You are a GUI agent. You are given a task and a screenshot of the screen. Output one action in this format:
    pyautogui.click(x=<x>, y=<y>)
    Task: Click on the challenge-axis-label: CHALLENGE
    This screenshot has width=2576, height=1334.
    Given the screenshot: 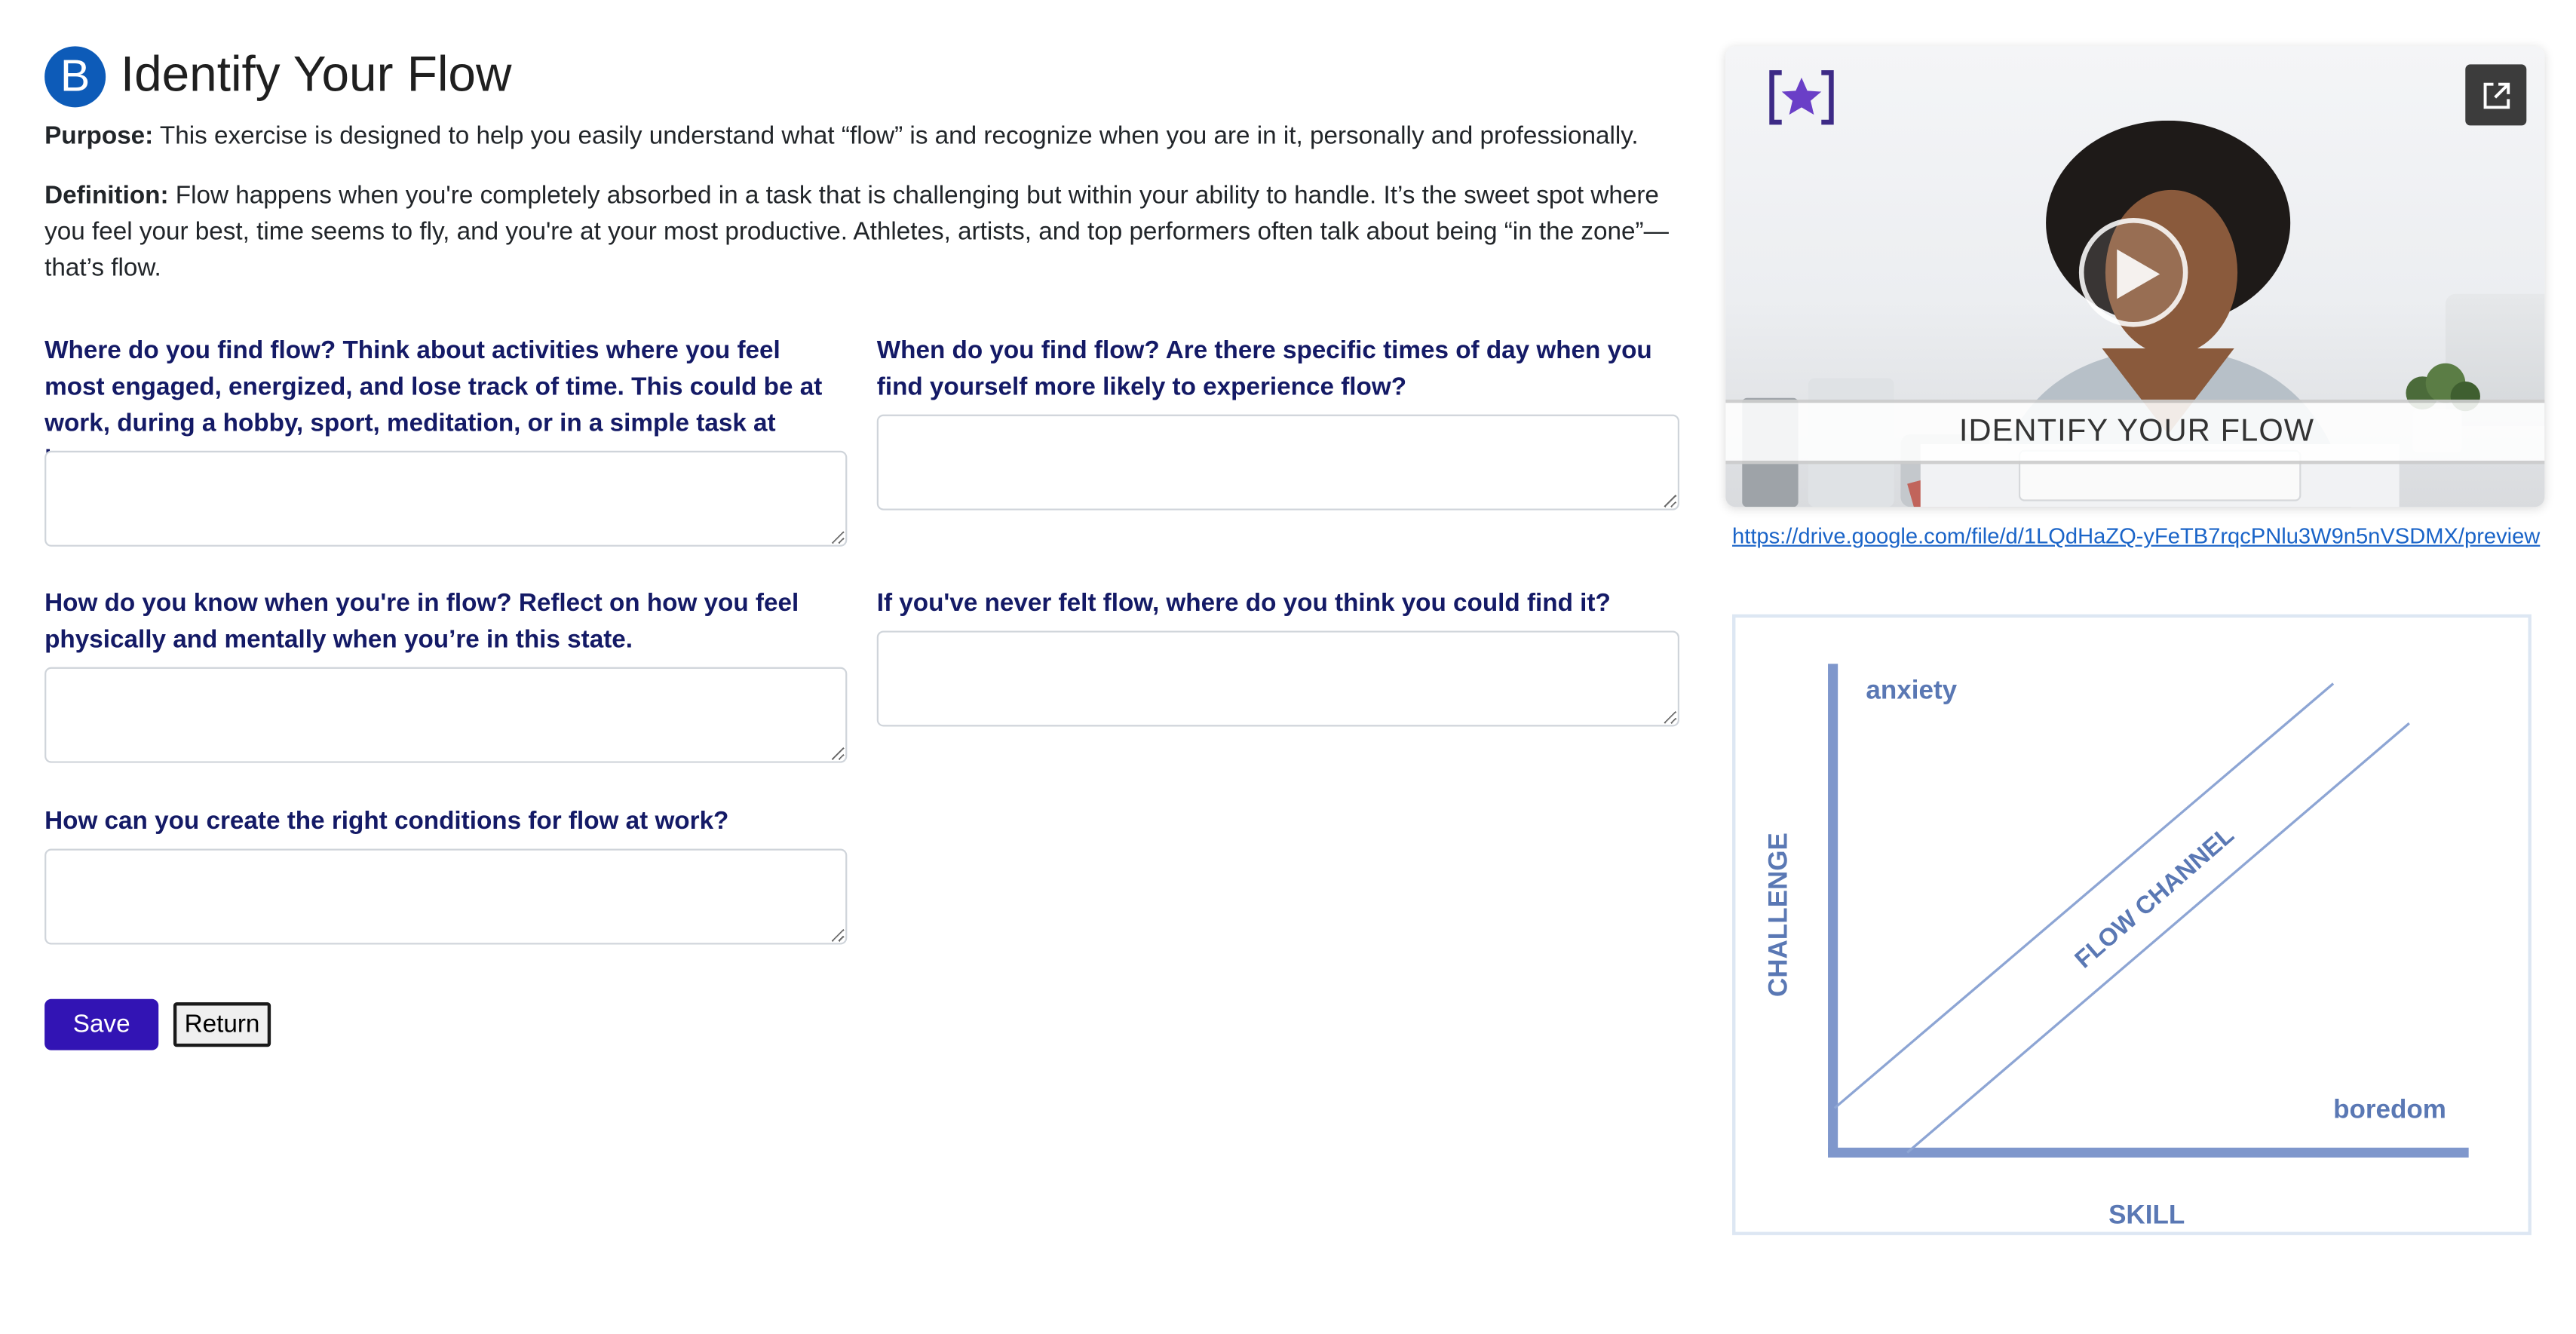 What is the action you would take?
    pyautogui.click(x=1777, y=915)
    